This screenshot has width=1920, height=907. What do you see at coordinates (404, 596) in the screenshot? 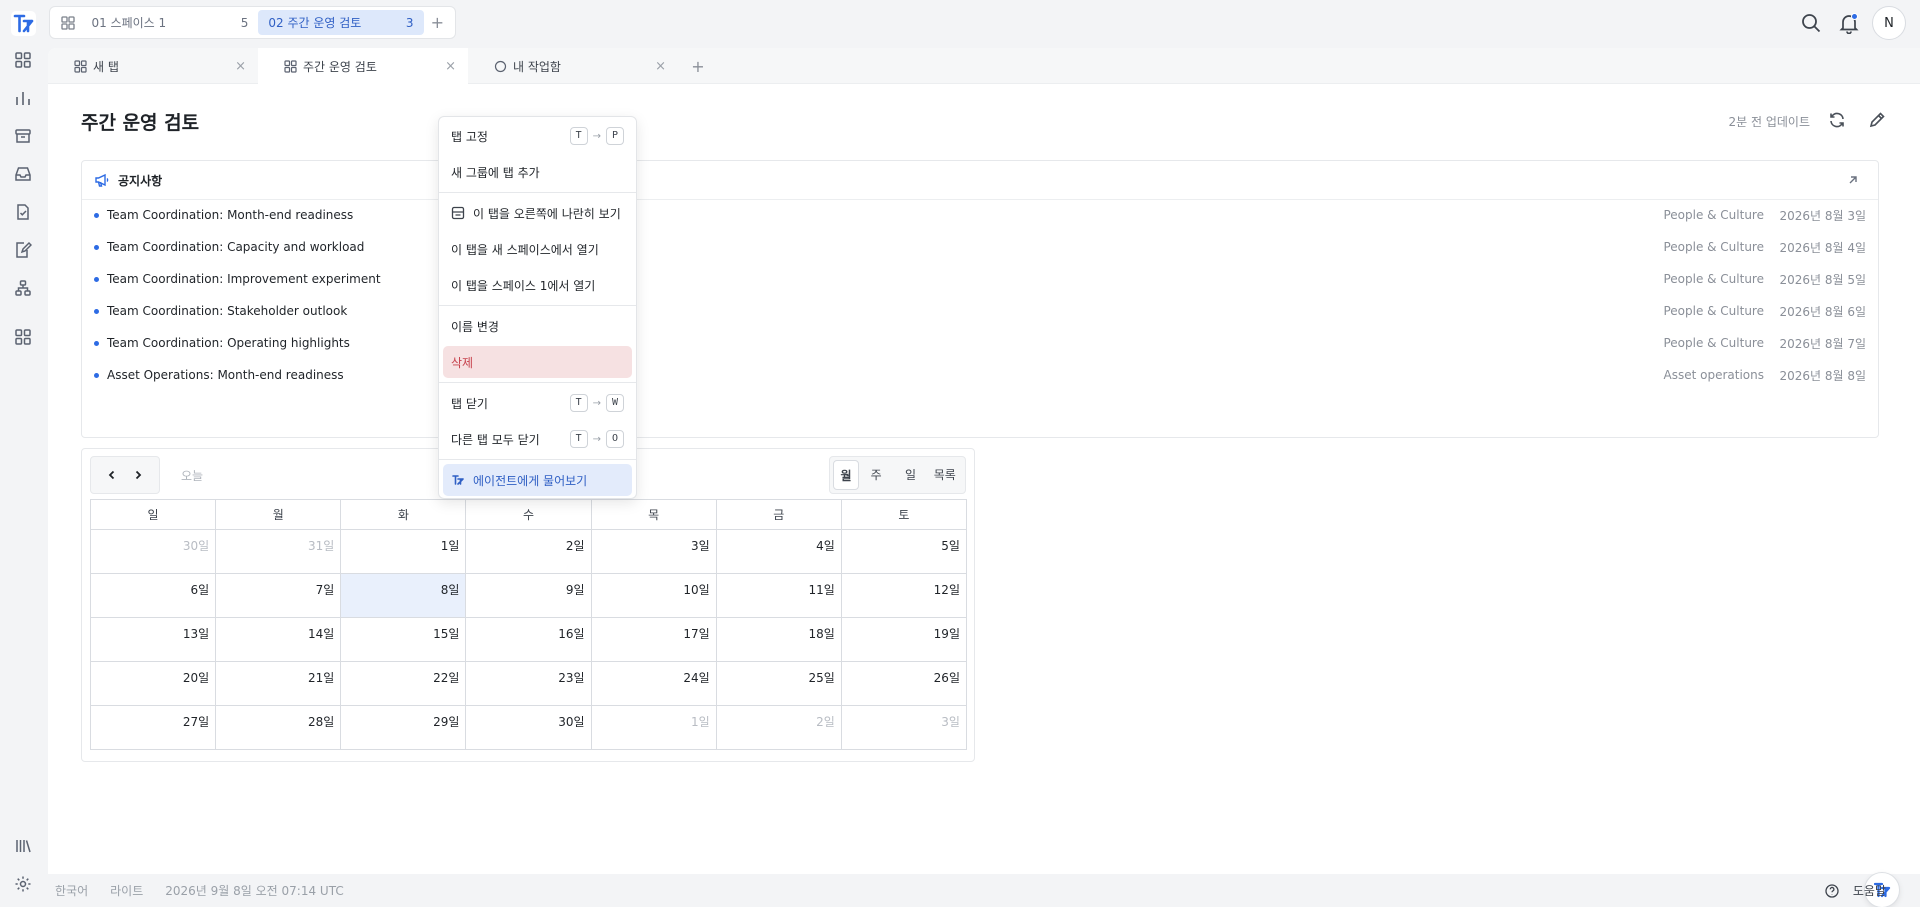
I see `calendar-day-today: 8일` at bounding box center [404, 596].